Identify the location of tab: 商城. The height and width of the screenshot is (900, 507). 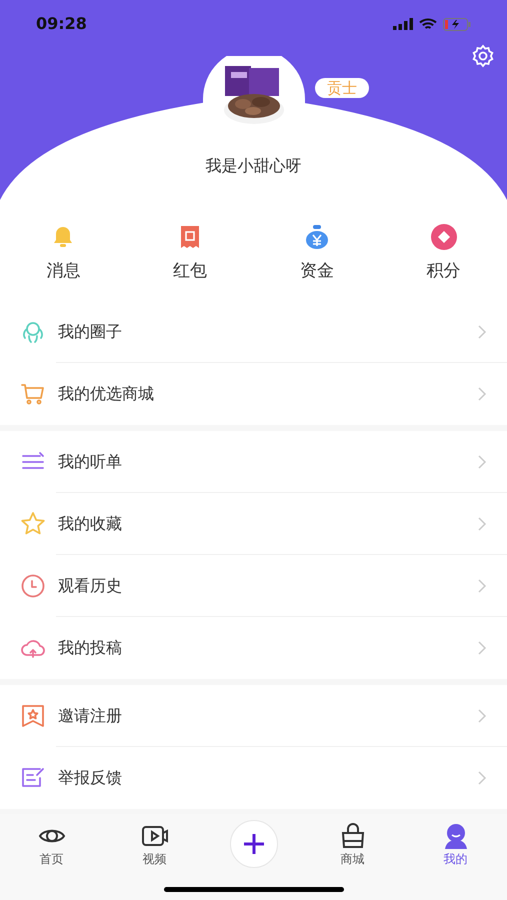
(352, 845).